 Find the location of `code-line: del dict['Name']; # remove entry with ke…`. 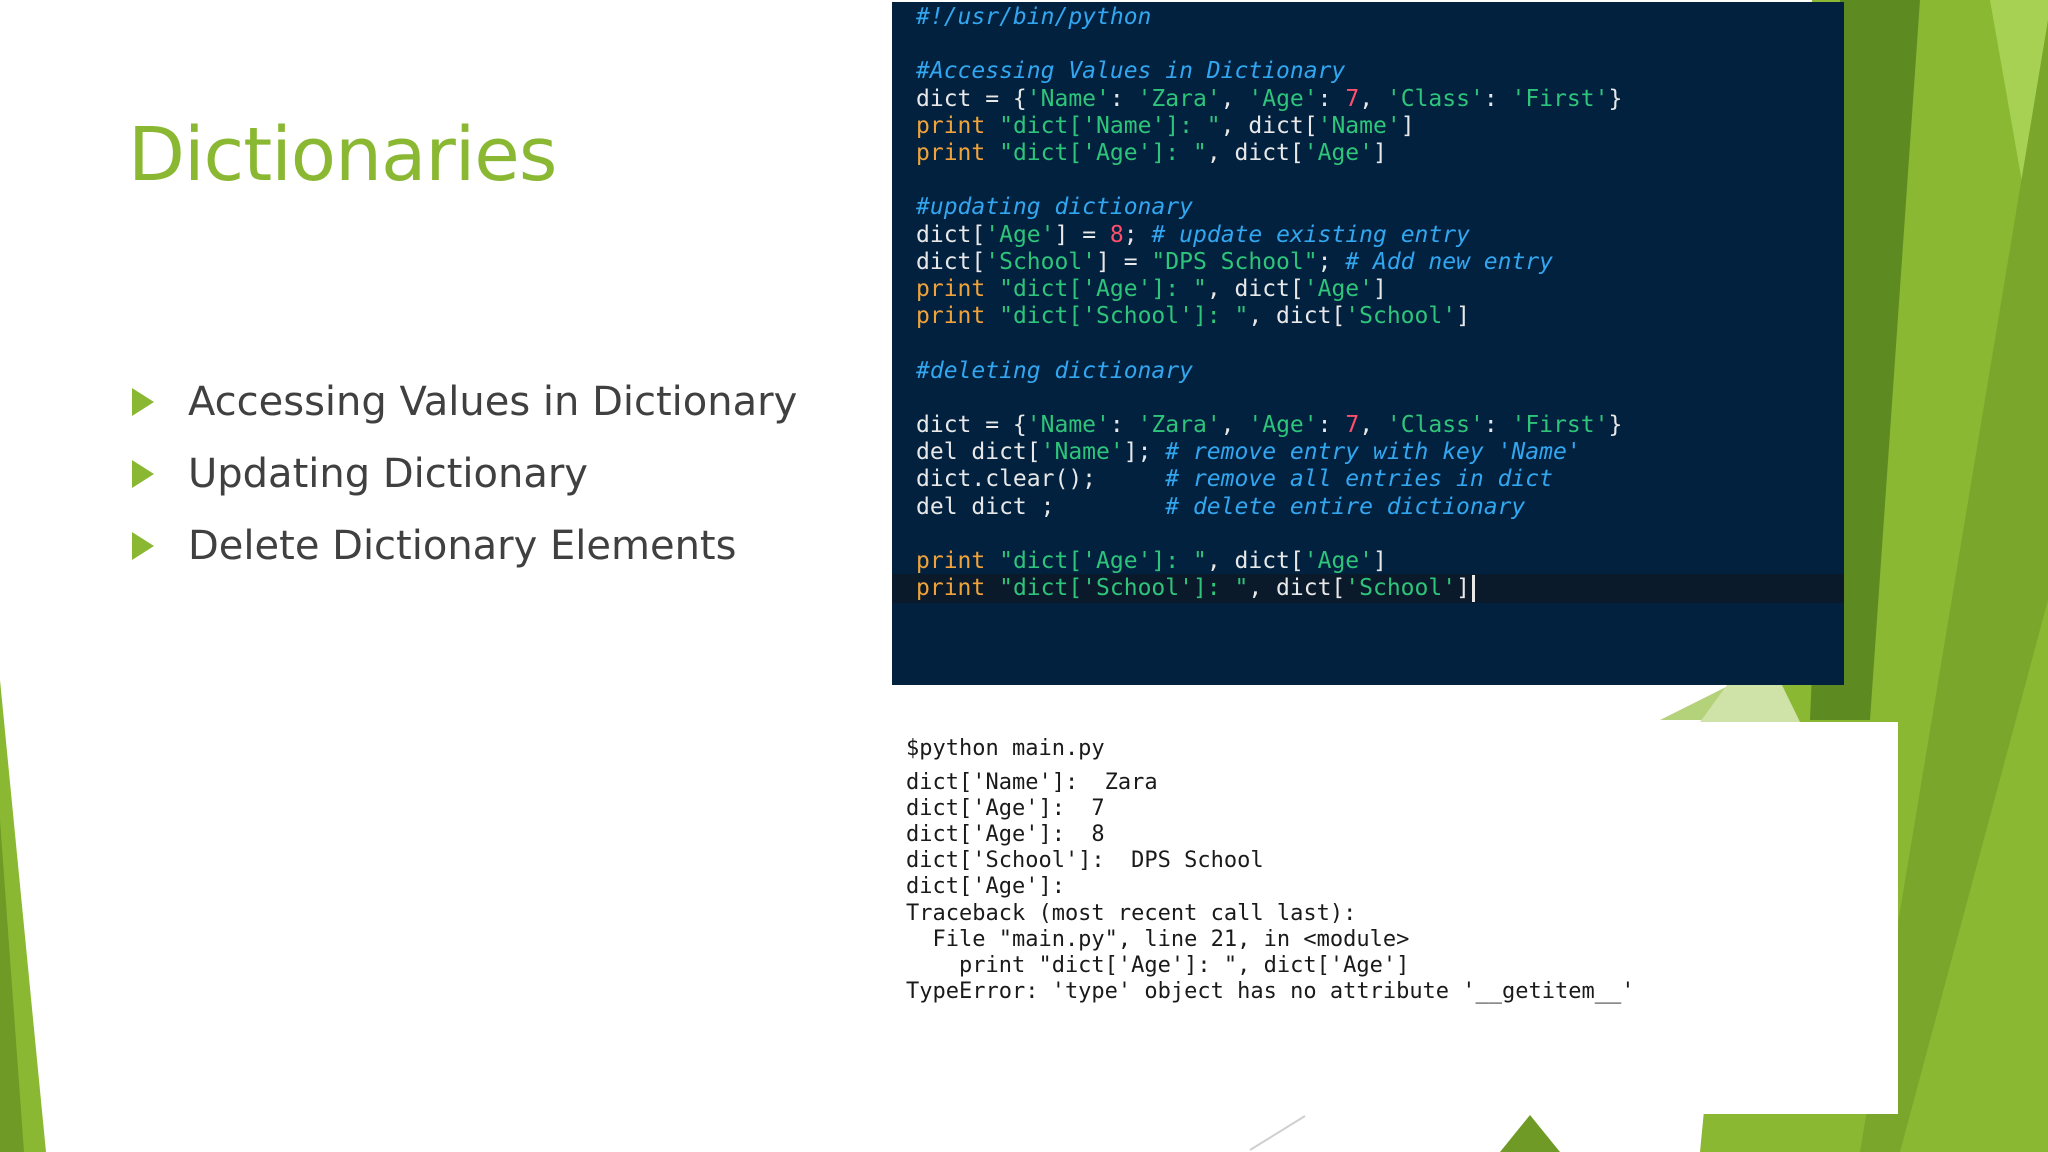

code-line: del dict['Name']; # remove entry with ke… is located at coordinates (1248, 452).